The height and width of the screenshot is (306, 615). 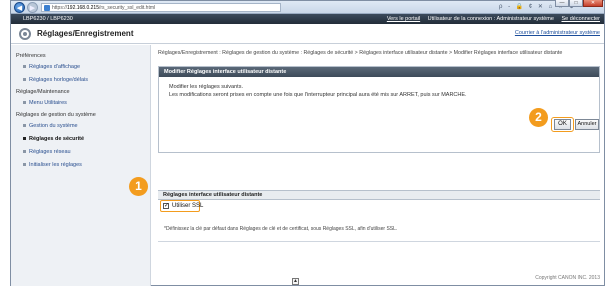 What do you see at coordinates (538, 117) in the screenshot?
I see `step-badge-2: 2` at bounding box center [538, 117].